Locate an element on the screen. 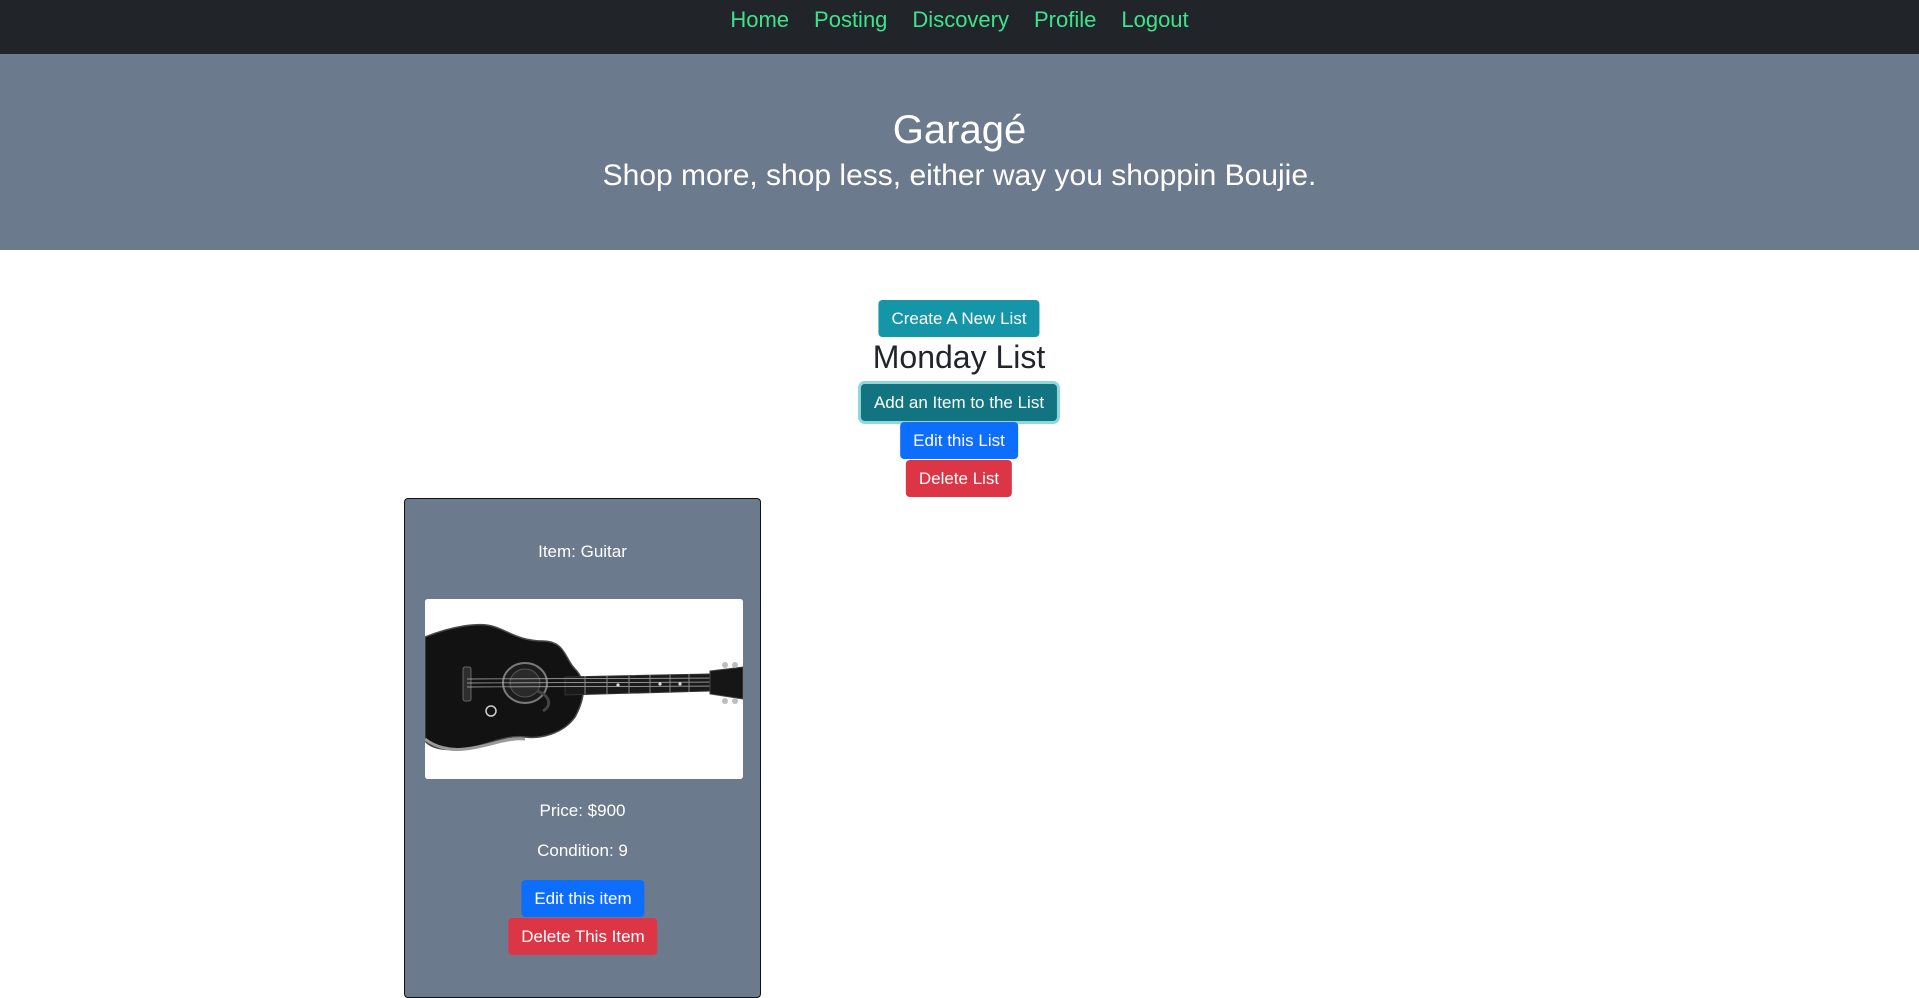 The image size is (1919, 998). add-item-button: Add an Item to the List is located at coordinates (959, 402).